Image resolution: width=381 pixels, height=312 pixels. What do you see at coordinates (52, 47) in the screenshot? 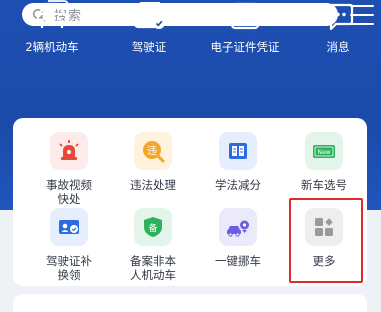
I see `top-item-label: 2辆机动车` at bounding box center [52, 47].